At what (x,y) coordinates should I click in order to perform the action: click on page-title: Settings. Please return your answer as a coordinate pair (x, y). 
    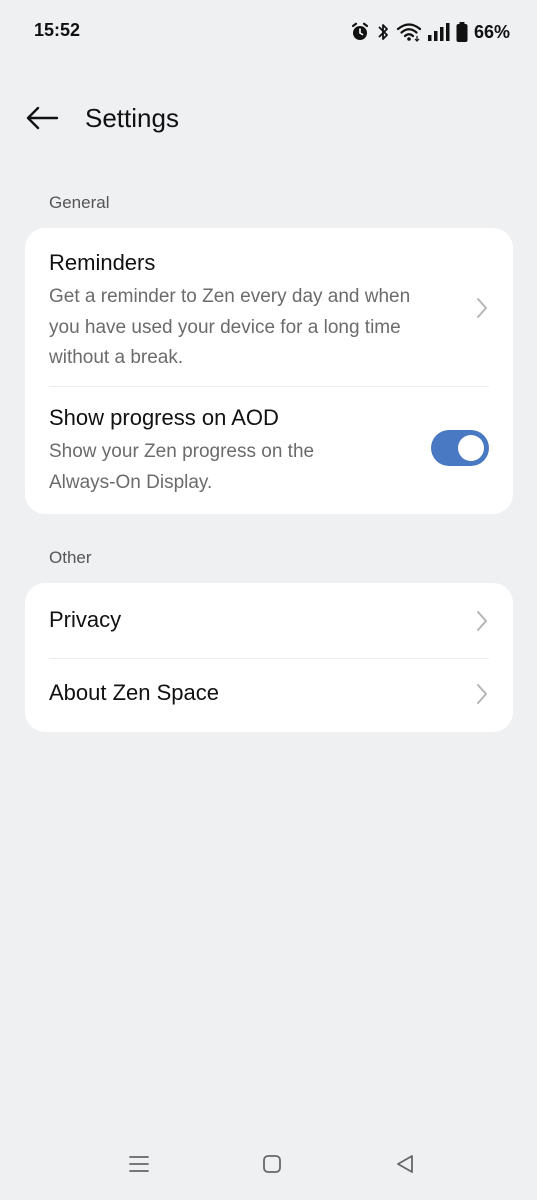
    Looking at the image, I should click on (132, 118).